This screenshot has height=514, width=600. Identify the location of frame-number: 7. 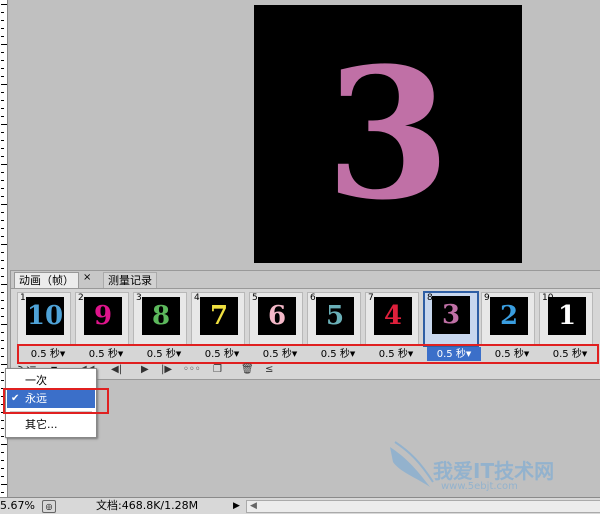
(371, 298).